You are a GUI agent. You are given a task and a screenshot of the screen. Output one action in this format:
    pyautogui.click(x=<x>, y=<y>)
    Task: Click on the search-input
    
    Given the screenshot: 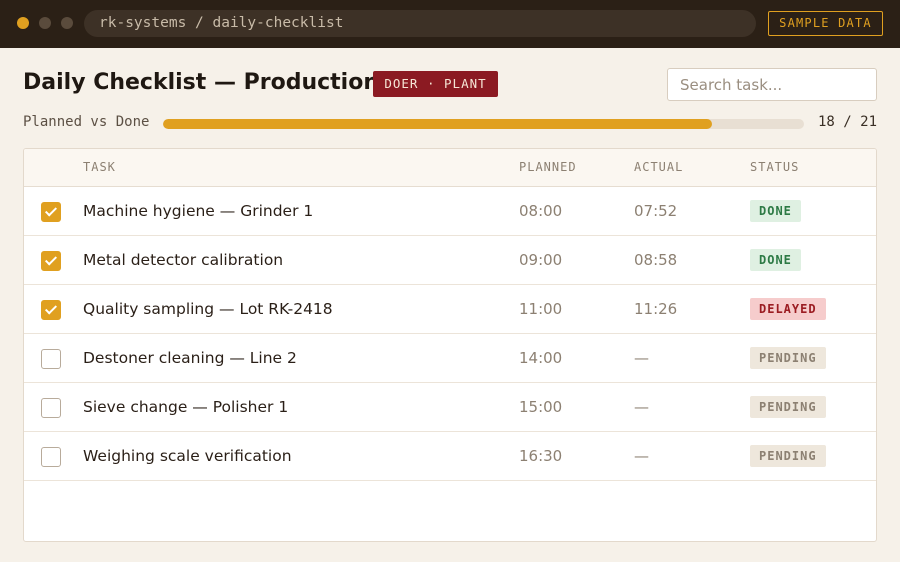 What is the action you would take?
    pyautogui.click(x=772, y=84)
    